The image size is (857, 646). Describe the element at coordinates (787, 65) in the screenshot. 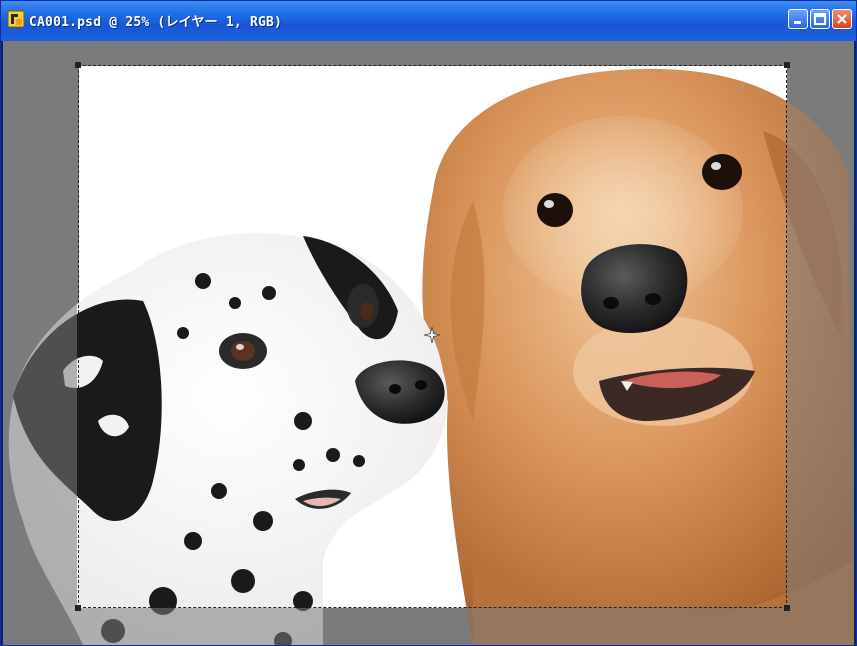

I see `transform-handle-top-right` at that location.